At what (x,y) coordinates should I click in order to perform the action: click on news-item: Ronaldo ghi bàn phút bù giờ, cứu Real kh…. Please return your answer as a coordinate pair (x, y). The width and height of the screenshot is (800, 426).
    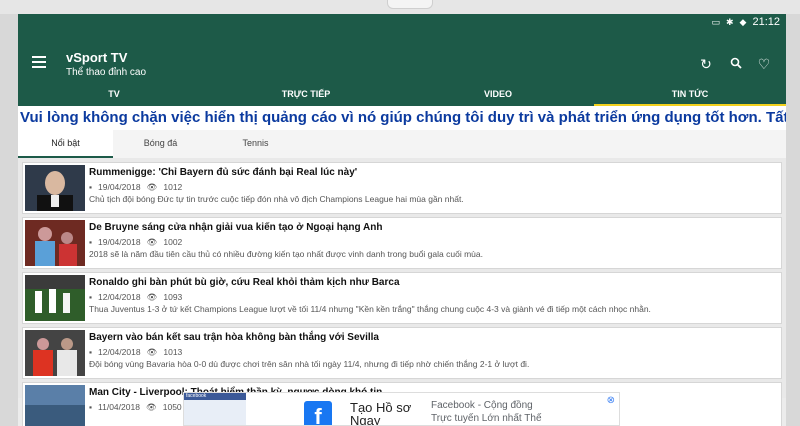
    Looking at the image, I should click on (402, 298).